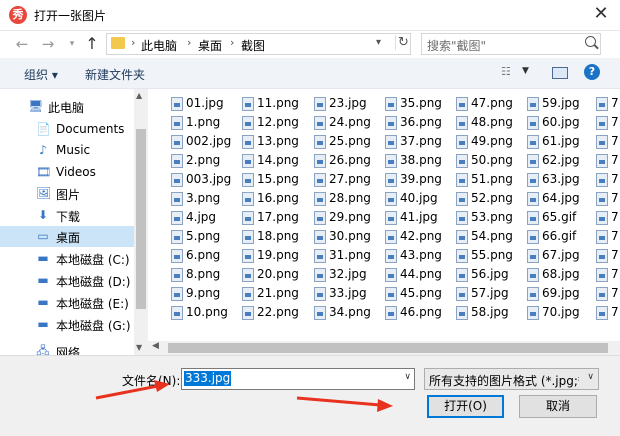 This screenshot has width=620, height=436. I want to click on address-bar: › 此电脑 › 桌面 › 截图 ▾ ↻, so click(258, 44).